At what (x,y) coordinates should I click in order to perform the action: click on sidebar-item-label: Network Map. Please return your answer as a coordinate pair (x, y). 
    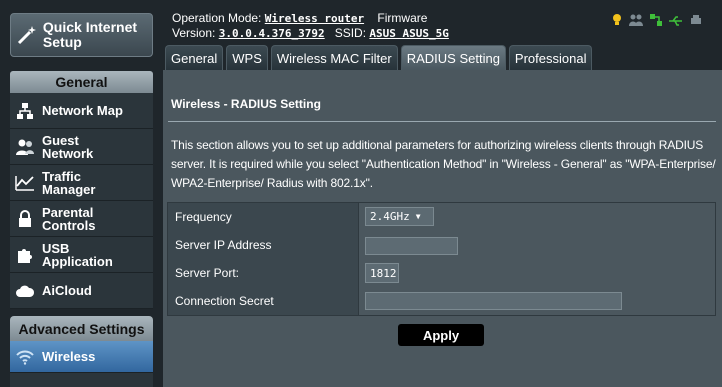
    Looking at the image, I should click on (82, 110).